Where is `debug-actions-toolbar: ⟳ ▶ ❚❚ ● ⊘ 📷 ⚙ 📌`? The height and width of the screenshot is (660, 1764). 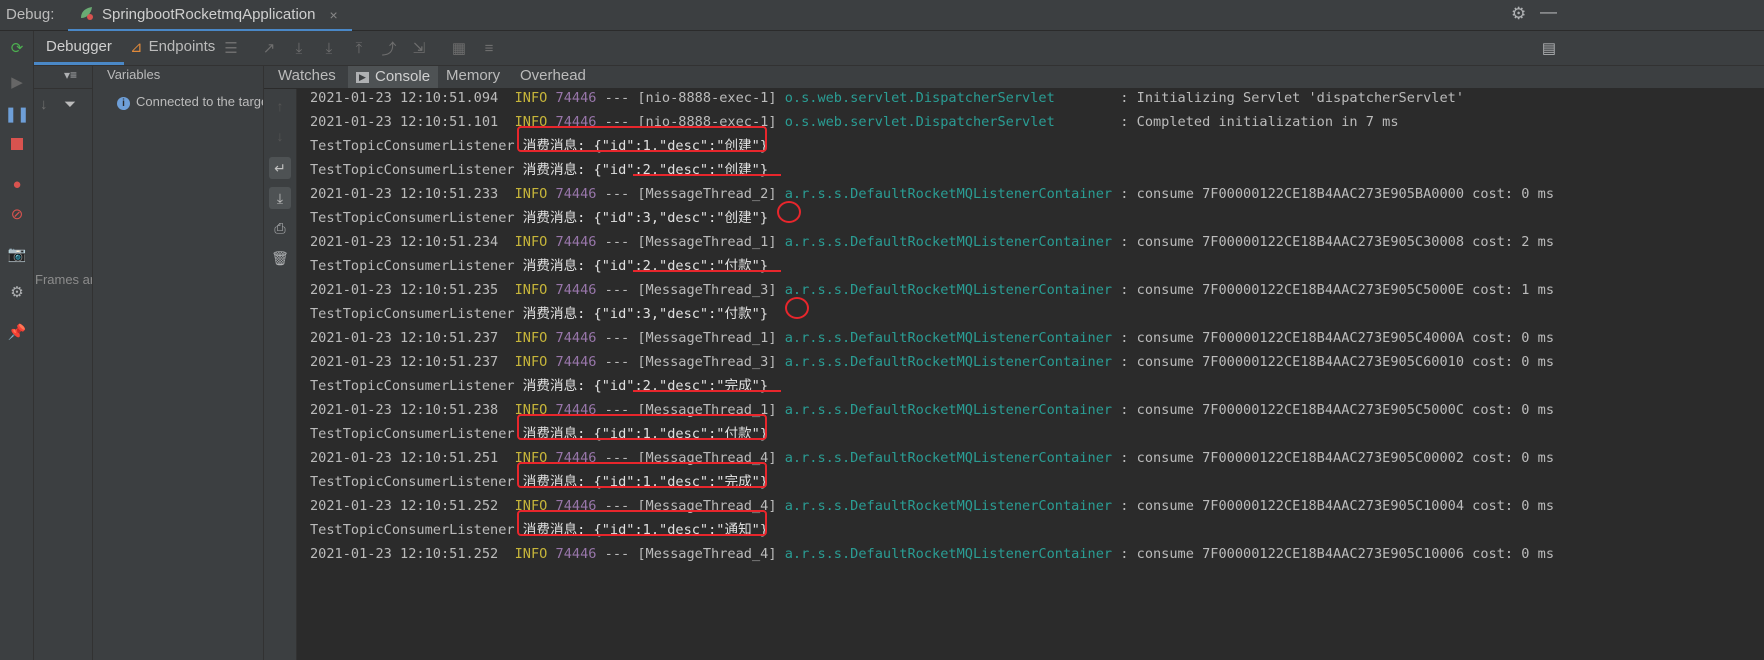
debug-actions-toolbar: ⟳ ▶ ❚❚ ● ⊘ 📷 ⚙ 📌 is located at coordinates (17, 345).